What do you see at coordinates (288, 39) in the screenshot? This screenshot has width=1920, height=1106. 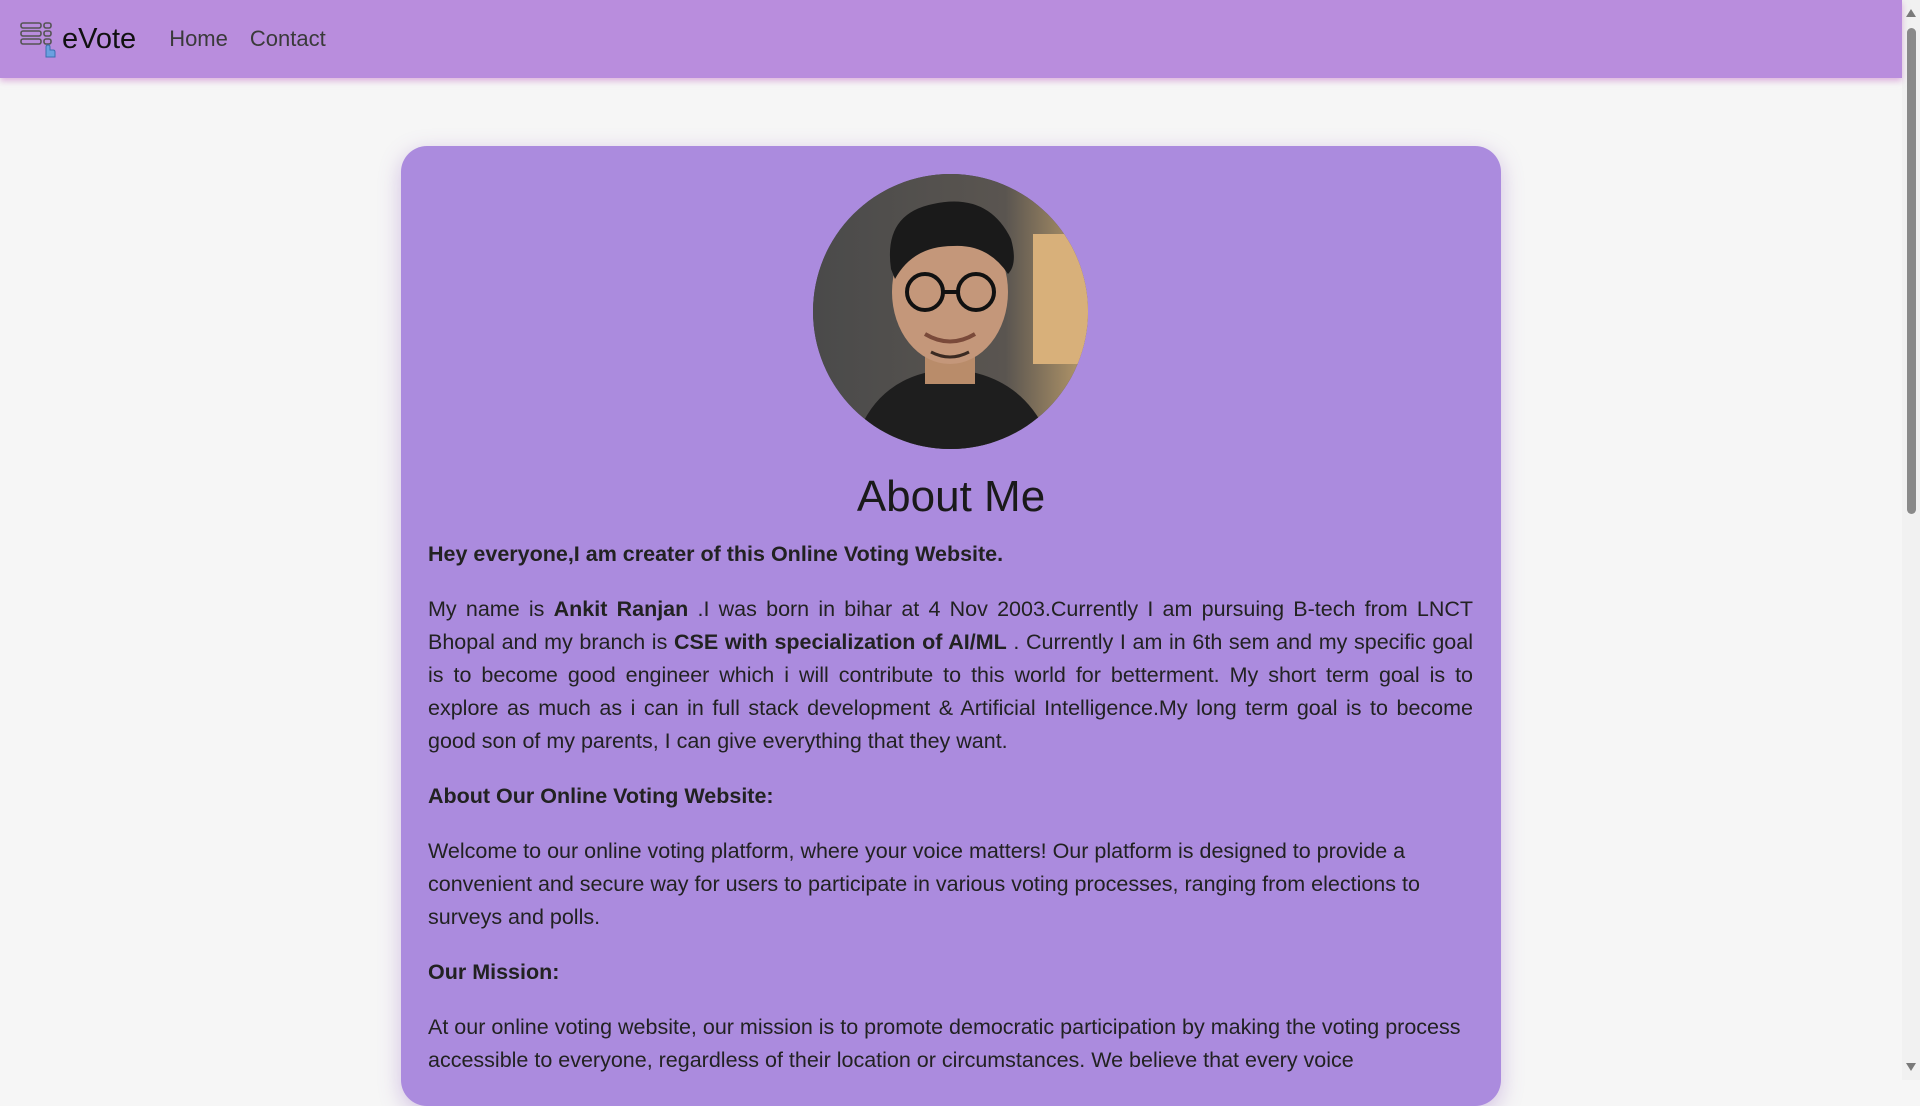 I see `nav-contact-link: Contact` at bounding box center [288, 39].